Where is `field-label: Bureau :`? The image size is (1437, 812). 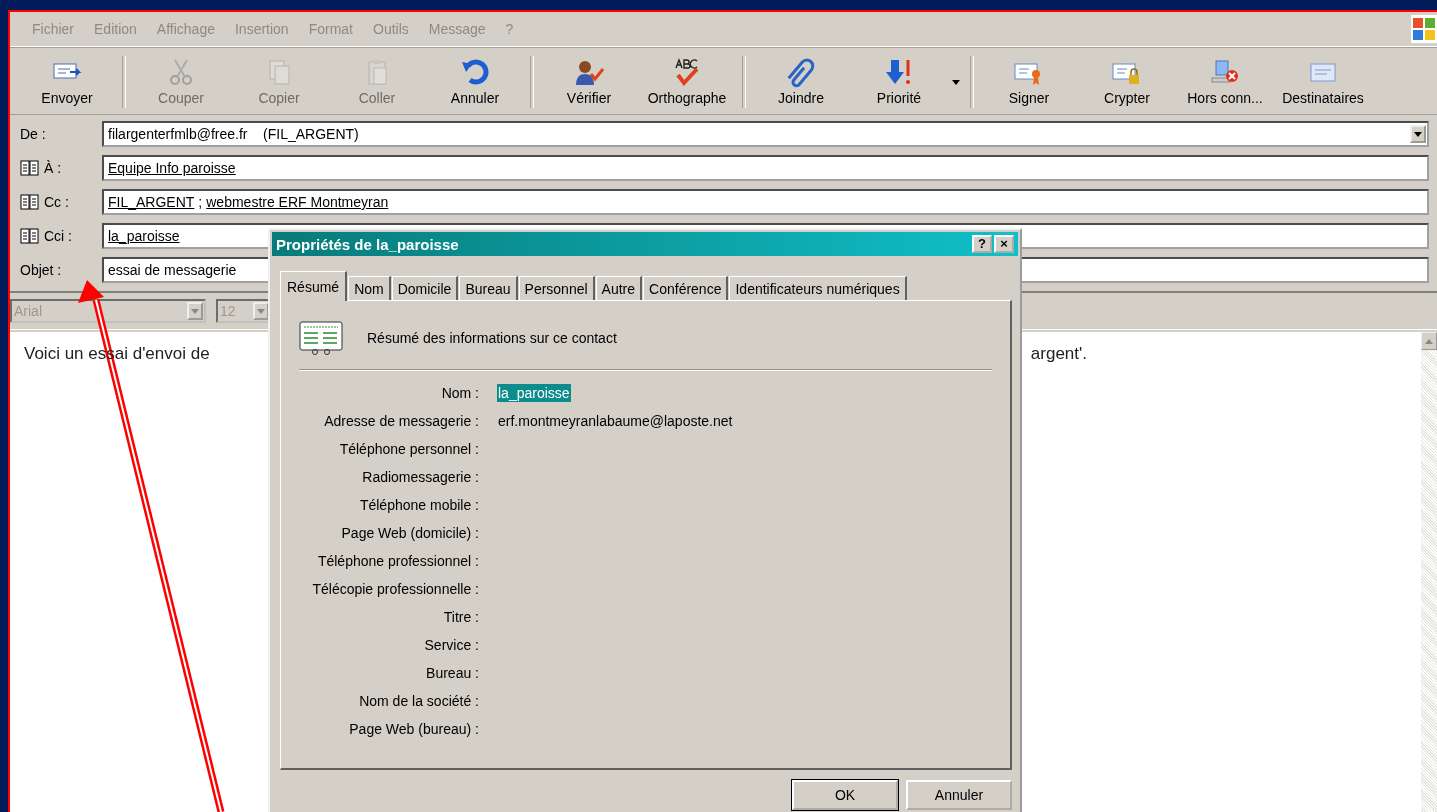
field-label: Bureau : is located at coordinates (452, 673).